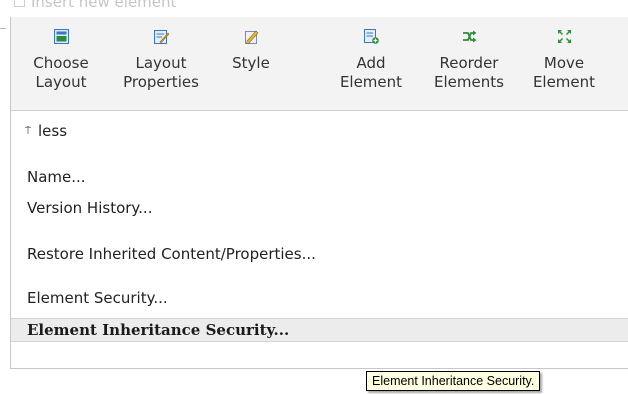 This screenshot has height=394, width=628. What do you see at coordinates (564, 36) in the screenshot?
I see `move-arrows-icon` at bounding box center [564, 36].